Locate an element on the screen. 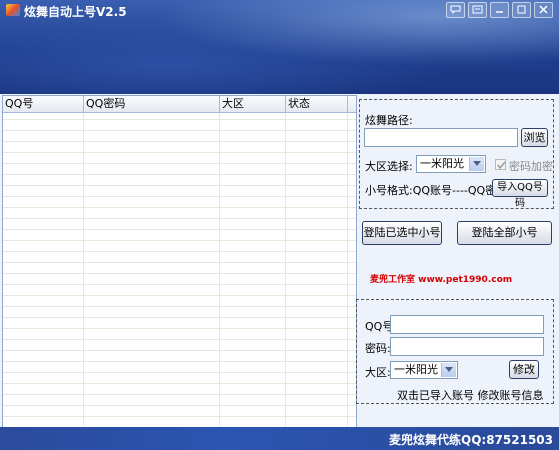  password-encrypt-checkbox is located at coordinates (500, 164).